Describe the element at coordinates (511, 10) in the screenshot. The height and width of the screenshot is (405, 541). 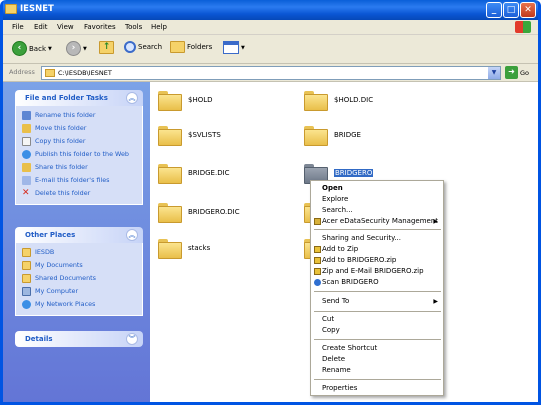
I see `maximize-button: □` at that location.